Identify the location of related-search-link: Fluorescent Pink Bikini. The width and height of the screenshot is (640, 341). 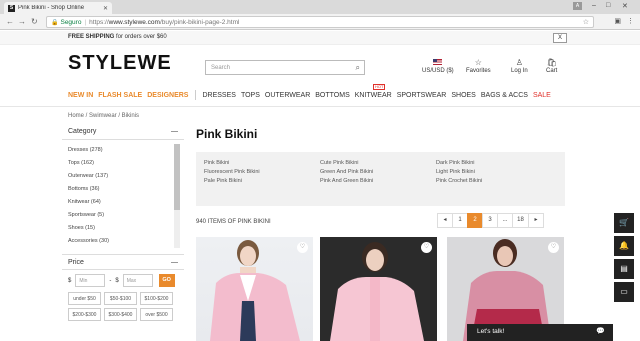
(262, 172).